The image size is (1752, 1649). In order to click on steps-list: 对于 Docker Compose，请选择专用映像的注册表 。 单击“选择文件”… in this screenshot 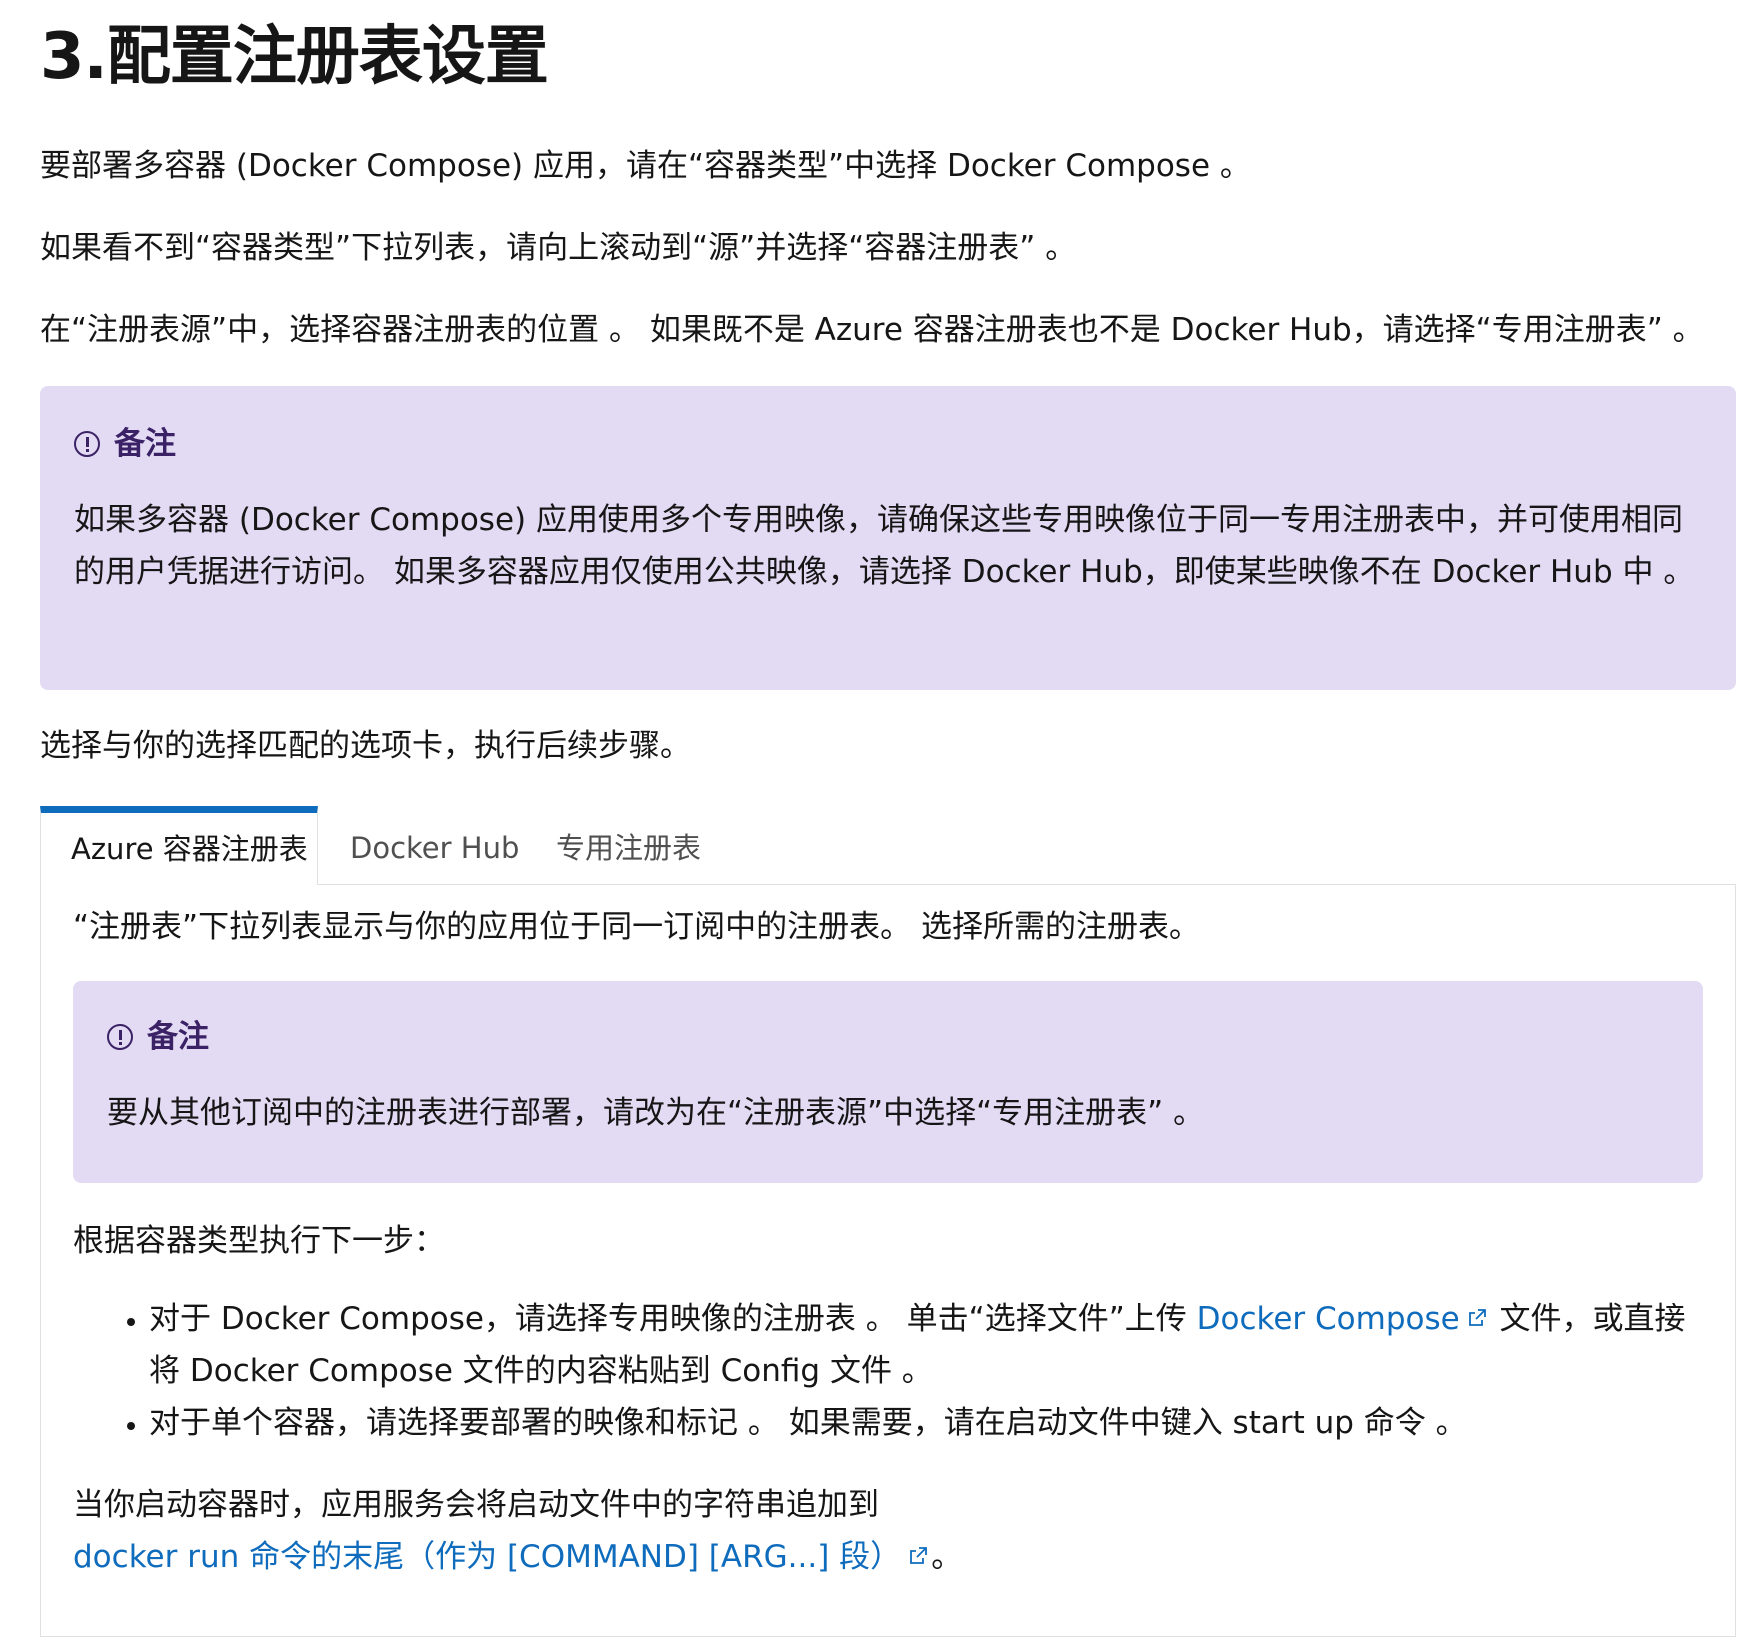, I will do `click(888, 1371)`.